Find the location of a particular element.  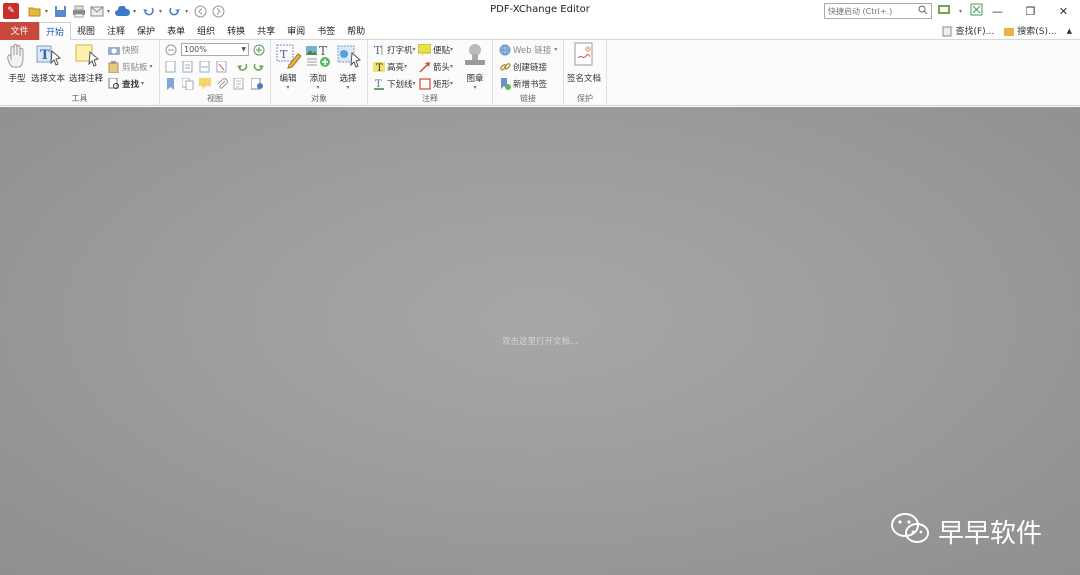

search-folder-icon is located at coordinates (1009, 31).